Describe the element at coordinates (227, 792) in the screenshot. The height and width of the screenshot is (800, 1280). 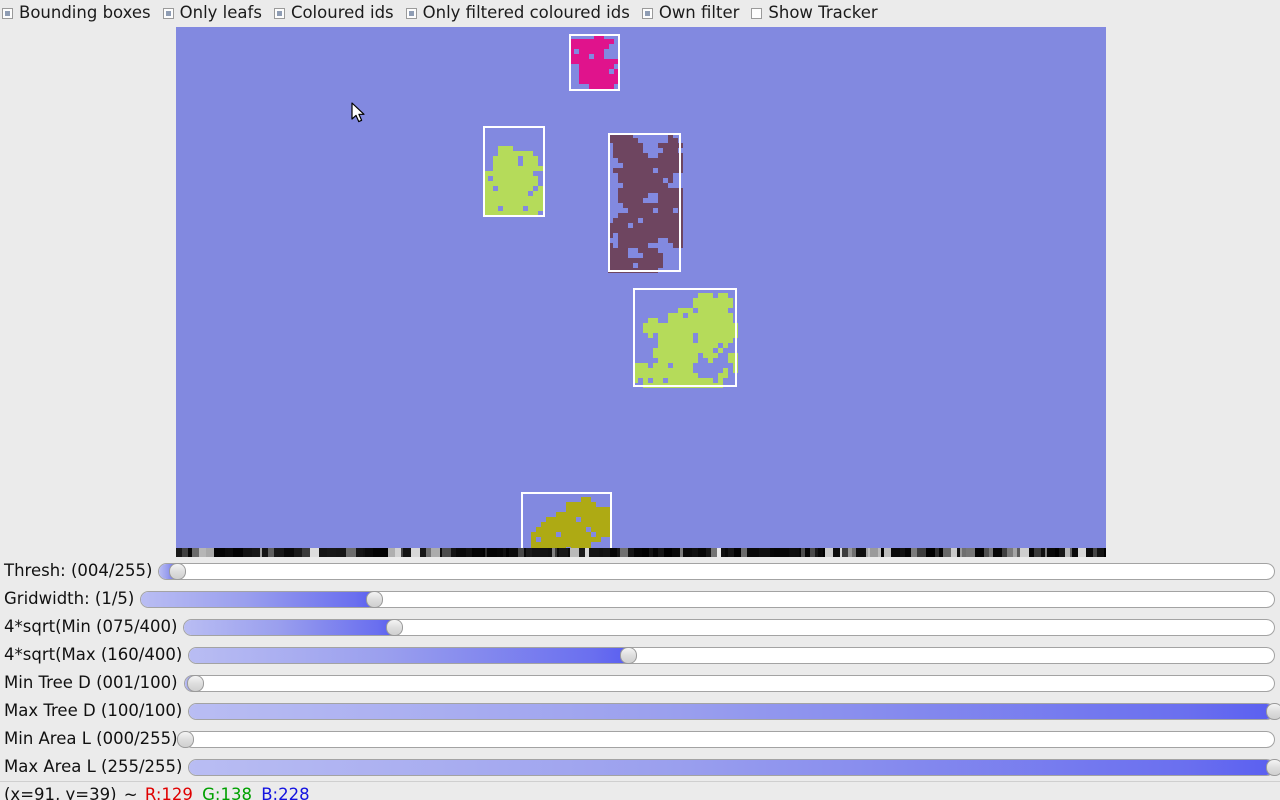
I see `pixel-green-value: G:138` at that location.